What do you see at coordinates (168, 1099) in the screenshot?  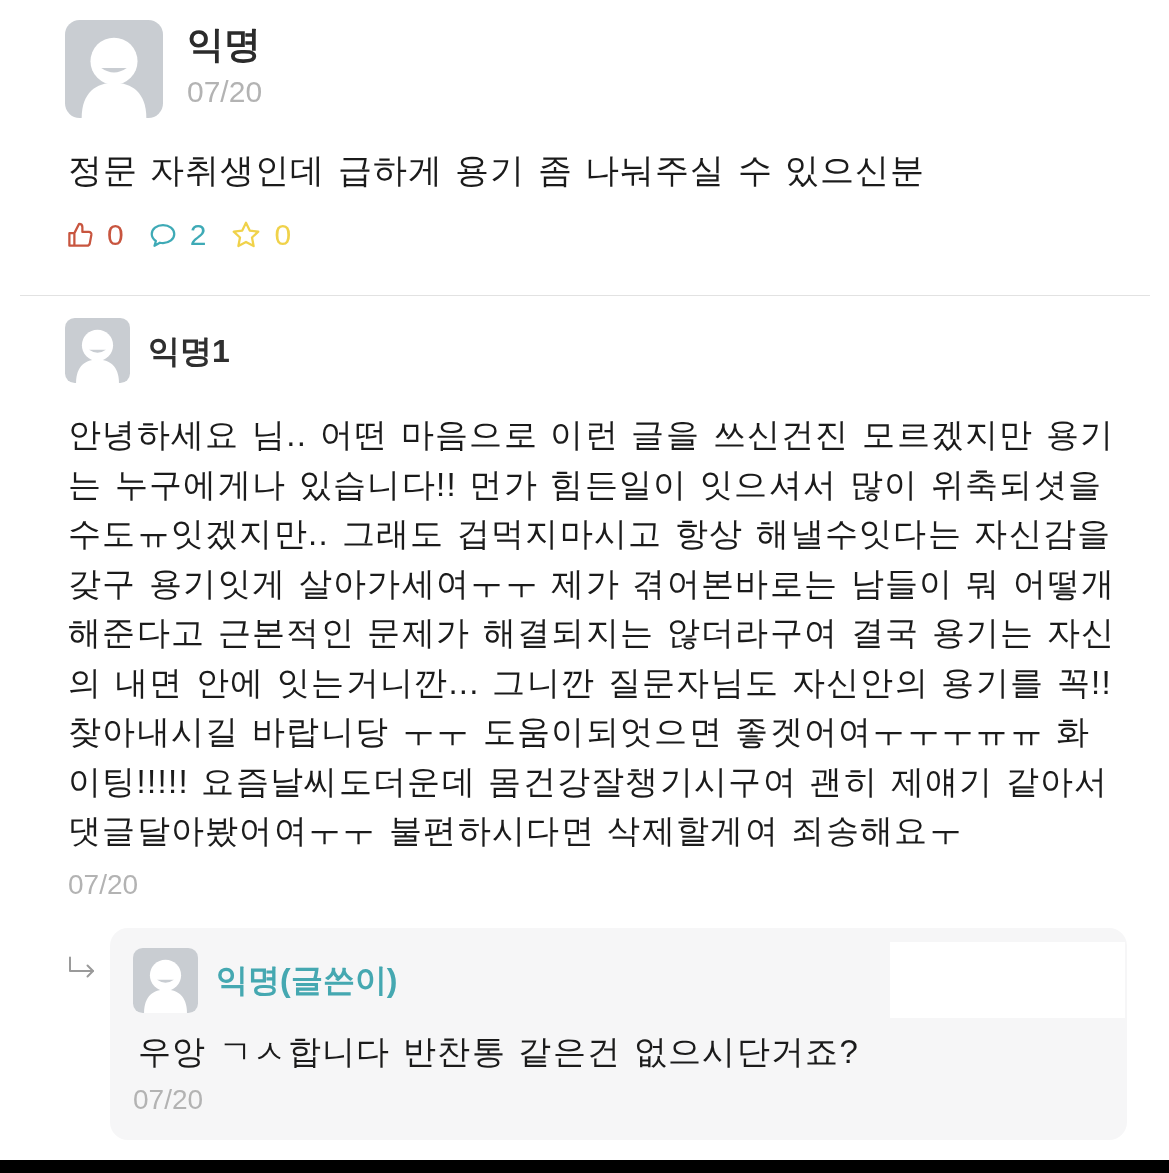 I see `reply-date: 07/20` at bounding box center [168, 1099].